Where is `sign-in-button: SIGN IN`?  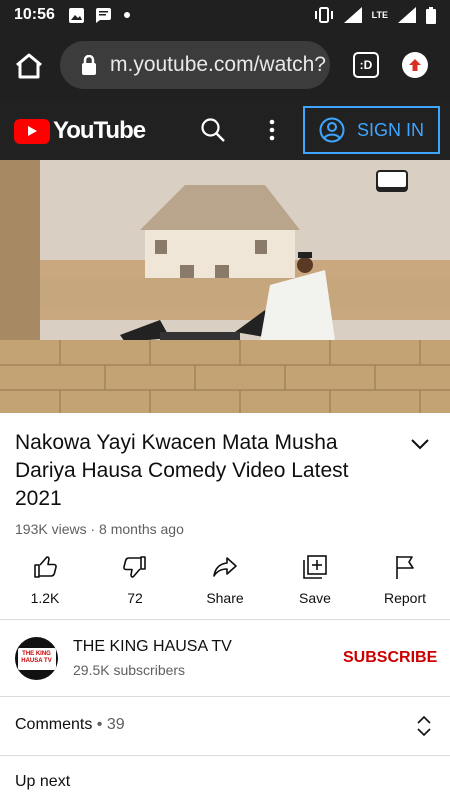
sign-in-button: SIGN IN is located at coordinates (371, 130).